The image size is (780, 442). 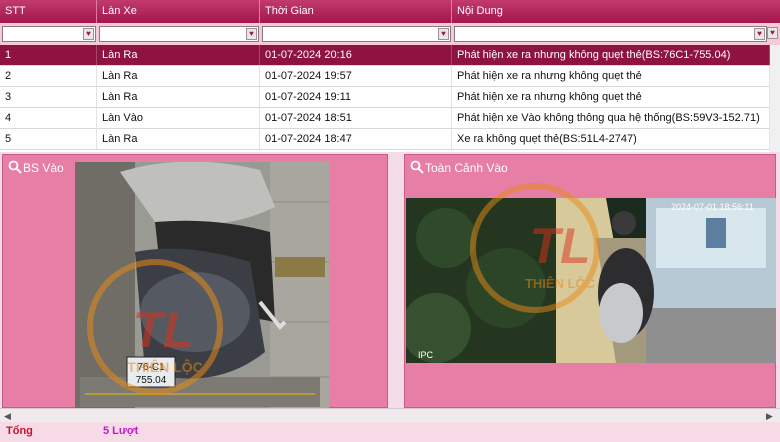 I want to click on filter-time-input: ♥, so click(x=356, y=34).